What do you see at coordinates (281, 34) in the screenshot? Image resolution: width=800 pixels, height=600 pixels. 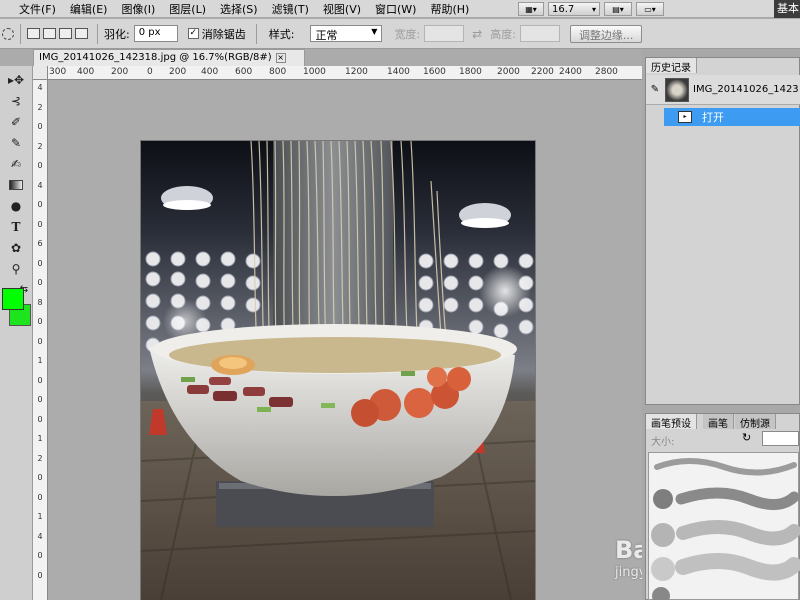 I see `style-label: 样式:` at bounding box center [281, 34].